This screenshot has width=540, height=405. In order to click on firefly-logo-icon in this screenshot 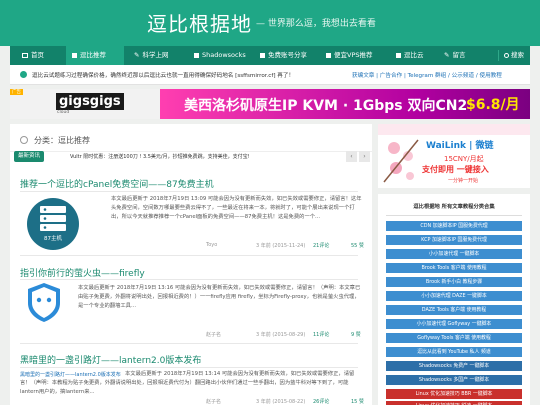, I will do `click(44, 302)`.